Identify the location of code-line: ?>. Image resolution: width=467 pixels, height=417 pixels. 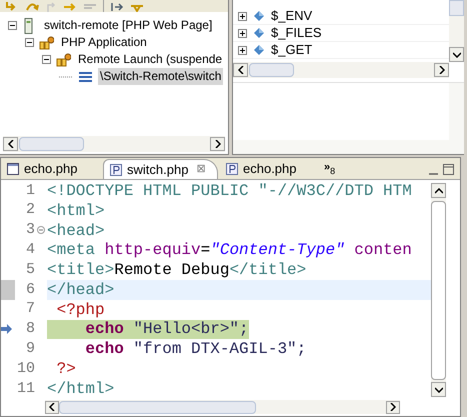
(66, 369).